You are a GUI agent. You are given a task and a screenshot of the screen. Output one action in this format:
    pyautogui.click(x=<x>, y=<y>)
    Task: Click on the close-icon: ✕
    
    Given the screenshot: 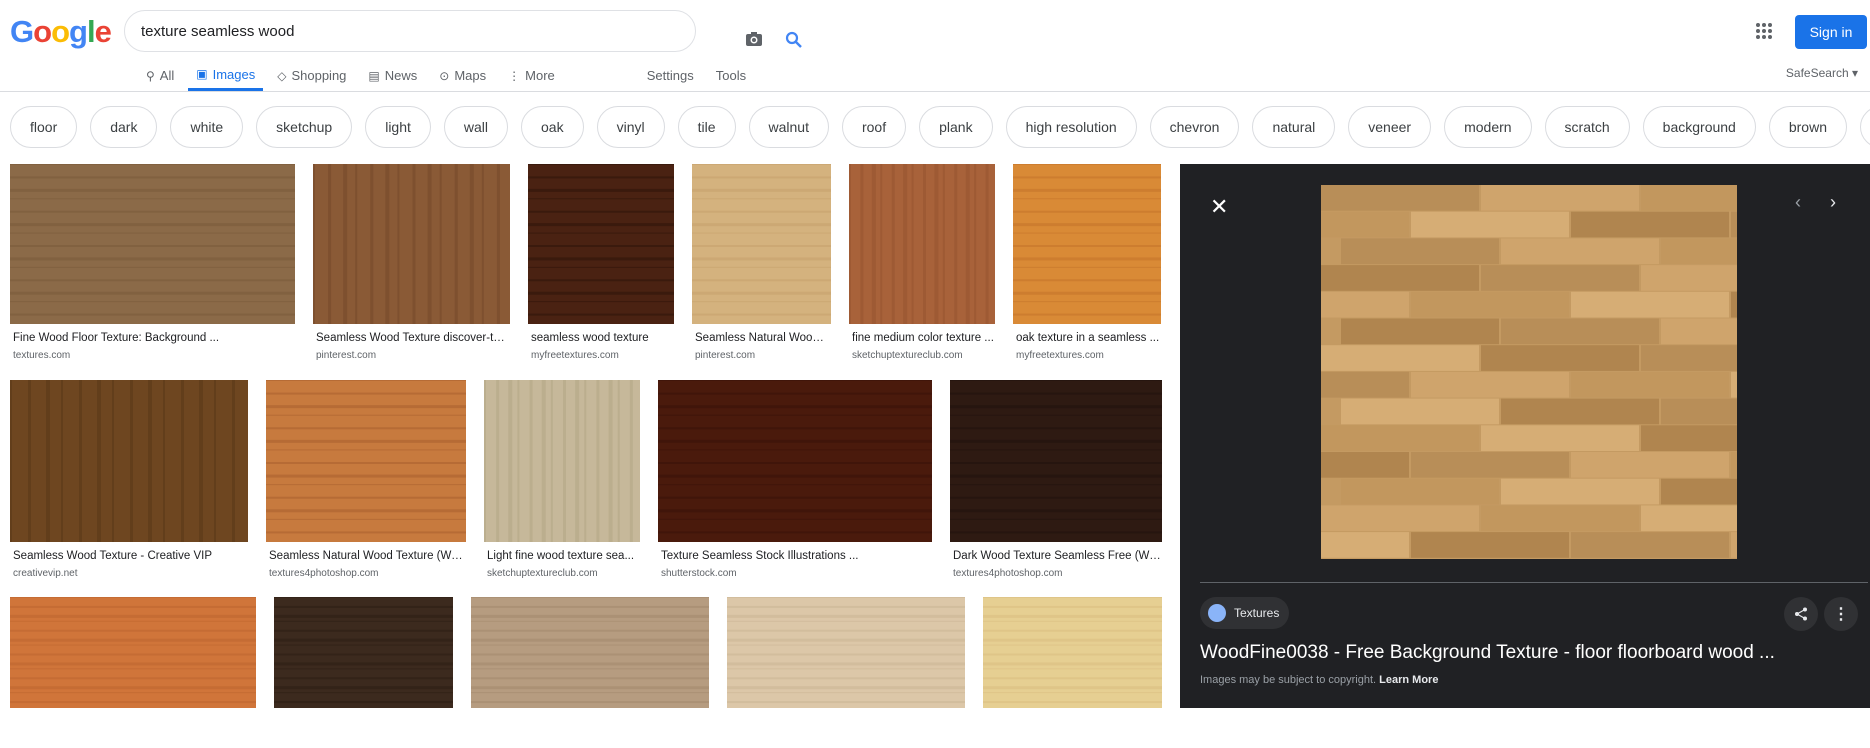 What is the action you would take?
    pyautogui.click(x=1219, y=207)
    